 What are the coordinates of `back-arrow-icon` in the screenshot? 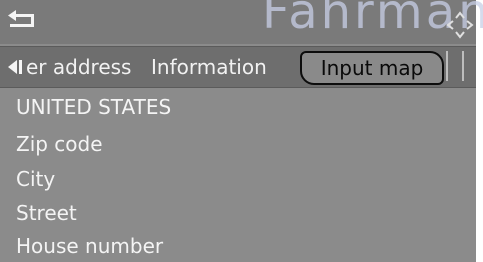 It's located at (25, 21).